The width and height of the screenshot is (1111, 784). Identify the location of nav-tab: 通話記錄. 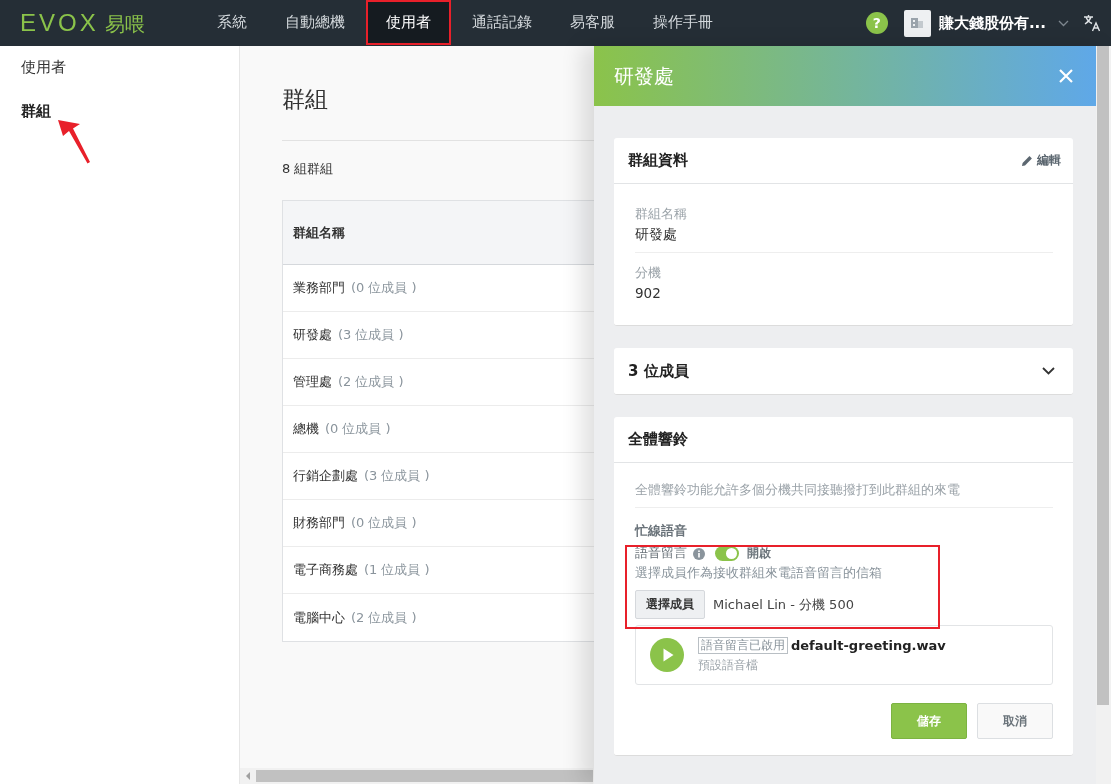
(502, 22).